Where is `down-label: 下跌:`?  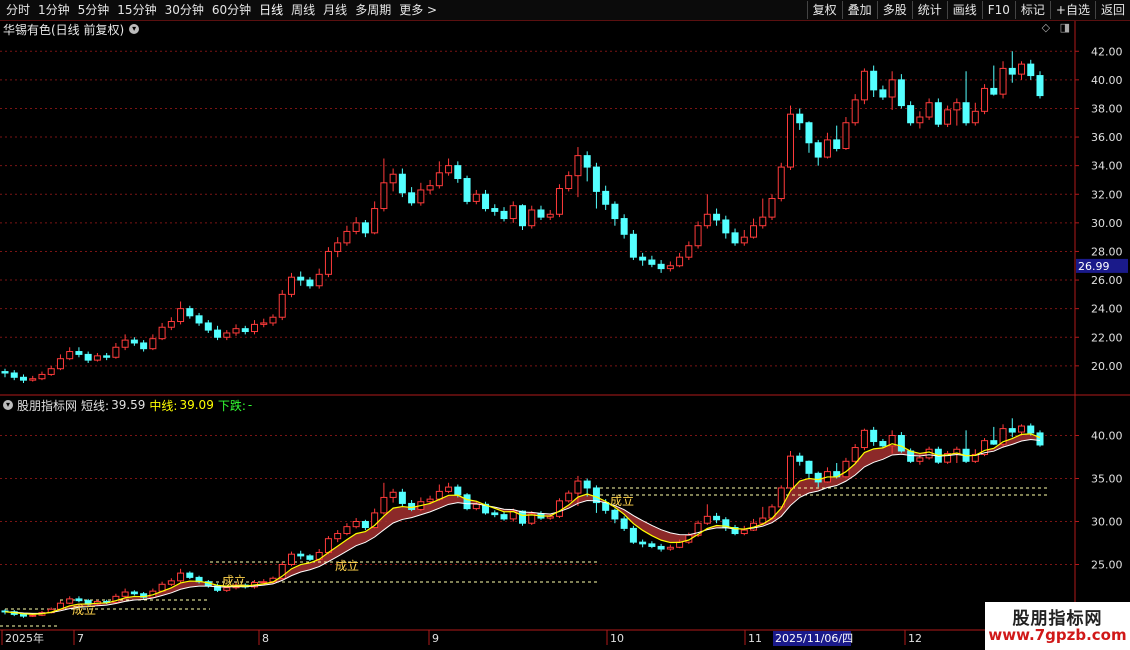
down-label: 下跌: is located at coordinates (231, 405).